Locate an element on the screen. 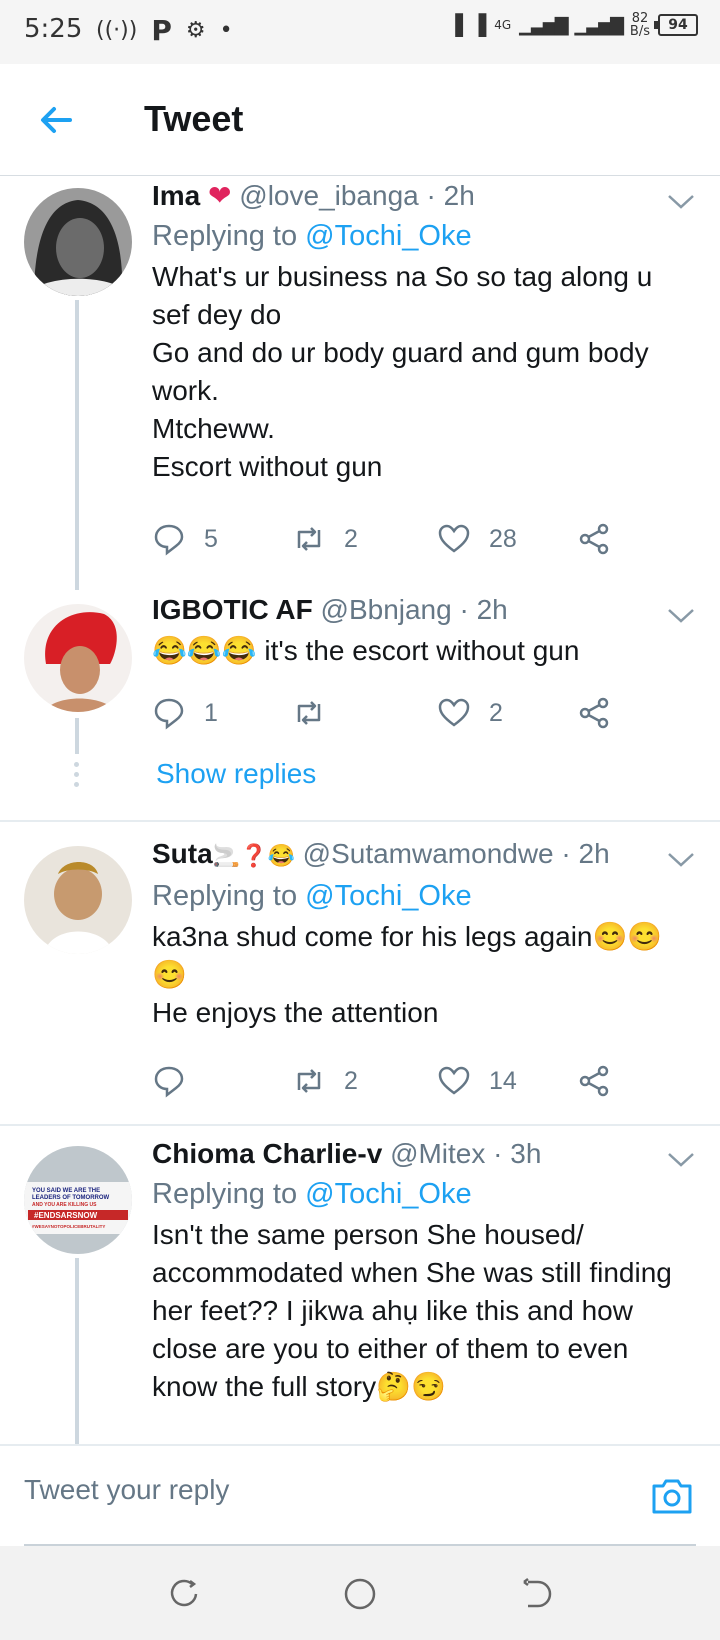 The width and height of the screenshot is (720, 1640). reply-input: Tweet your reply is located at coordinates (126, 1490).